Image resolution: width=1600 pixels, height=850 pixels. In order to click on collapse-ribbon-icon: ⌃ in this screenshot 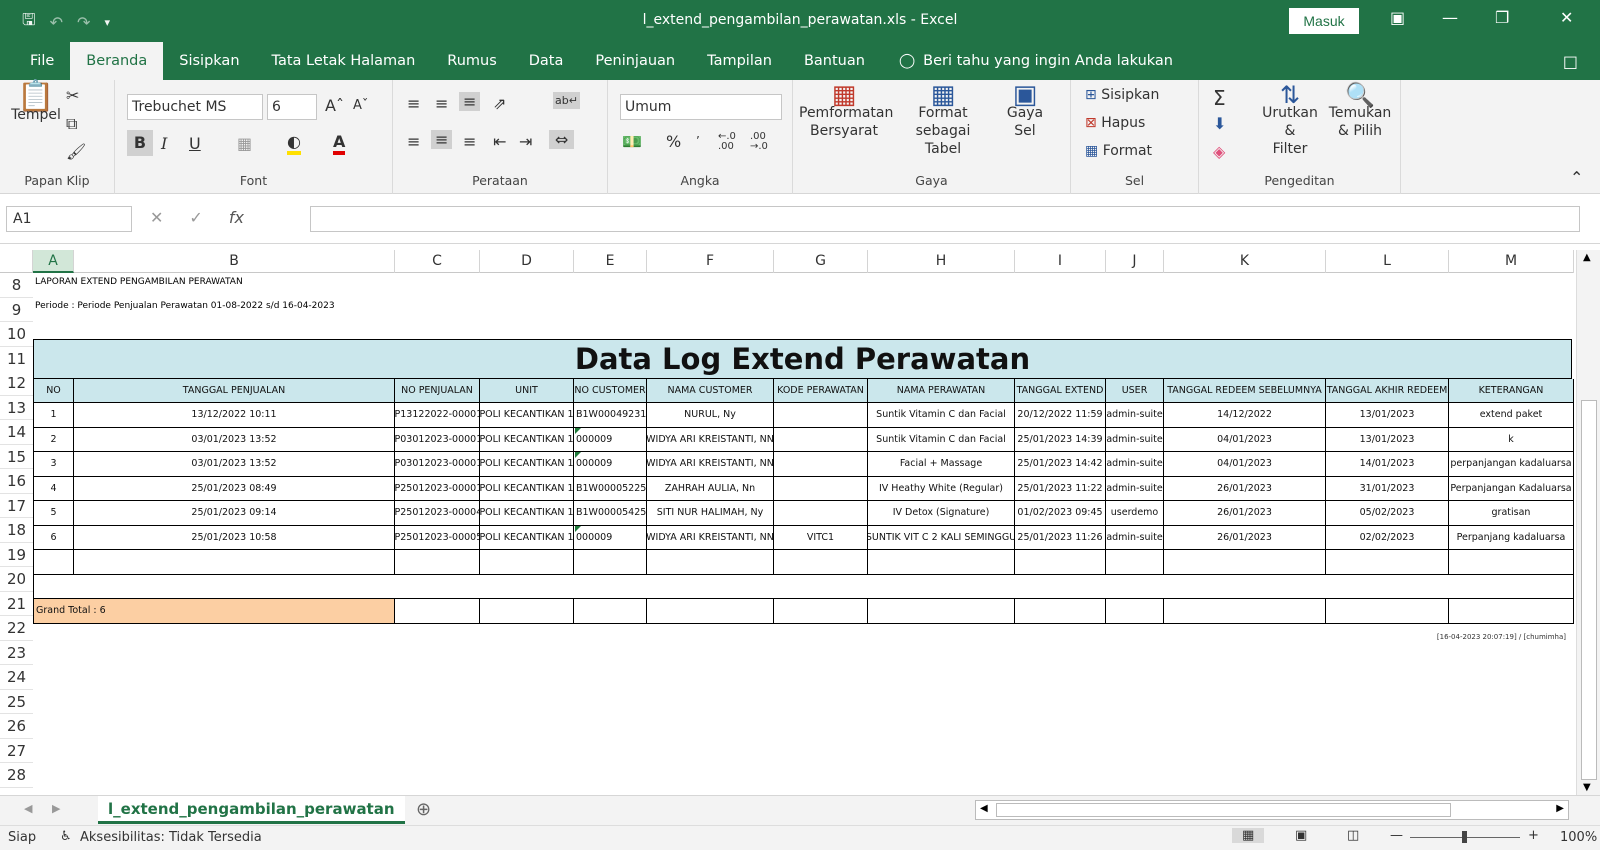, I will do `click(1576, 177)`.